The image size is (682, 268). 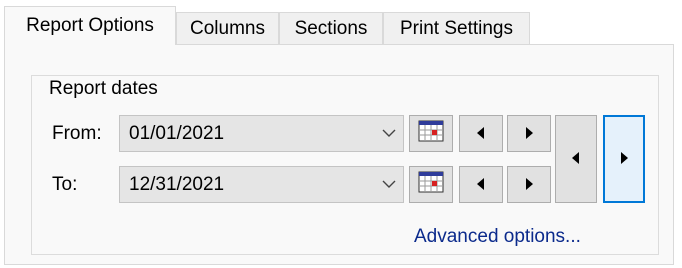 I want to click on to-next-button, so click(x=529, y=184).